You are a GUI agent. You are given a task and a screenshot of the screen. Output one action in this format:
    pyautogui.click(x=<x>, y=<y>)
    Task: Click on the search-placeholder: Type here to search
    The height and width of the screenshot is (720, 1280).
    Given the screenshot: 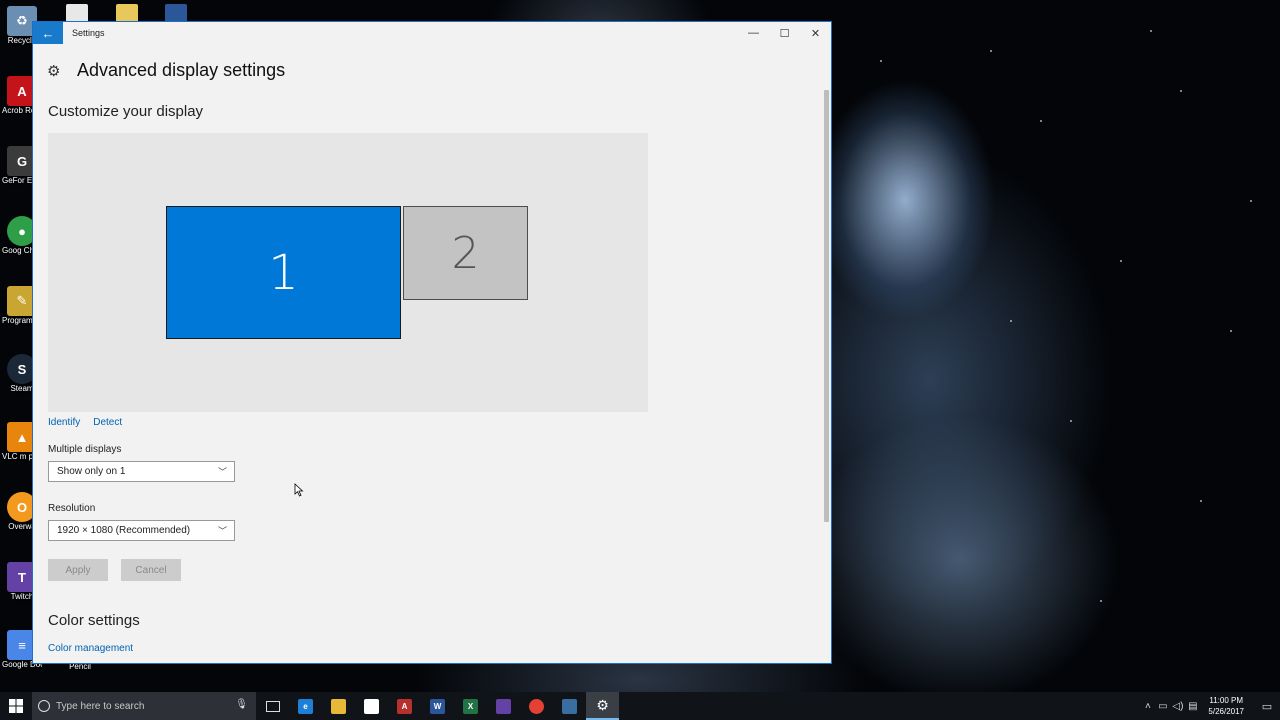 What is the action you would take?
    pyautogui.click(x=100, y=706)
    